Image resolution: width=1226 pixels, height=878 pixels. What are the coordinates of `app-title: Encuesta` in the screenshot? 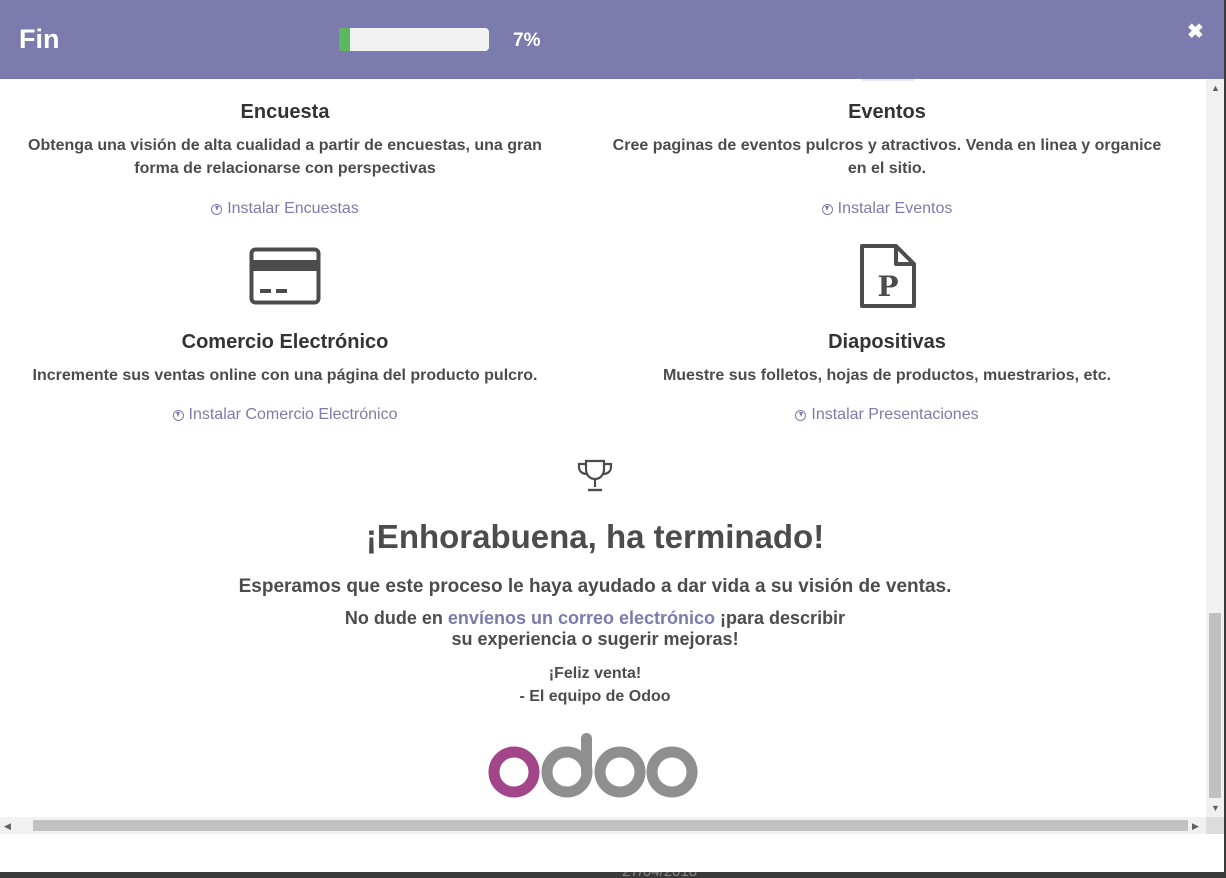 It's located at (285, 112).